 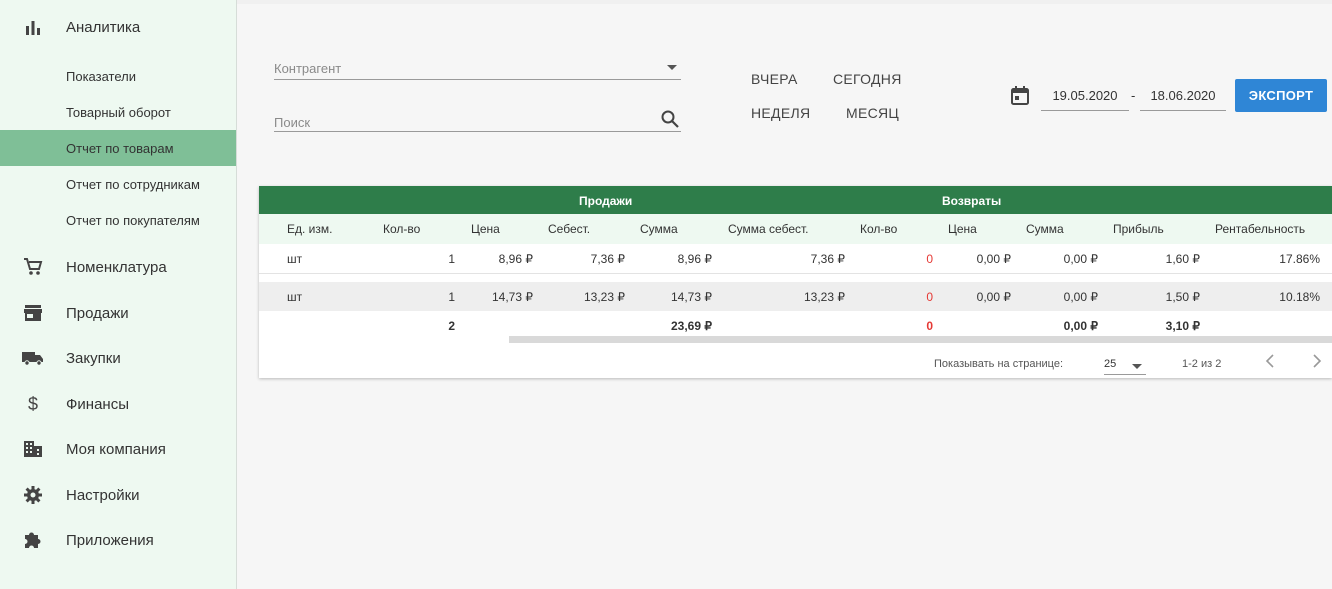 I want to click on cell-qty: 1, so click(x=451, y=259).